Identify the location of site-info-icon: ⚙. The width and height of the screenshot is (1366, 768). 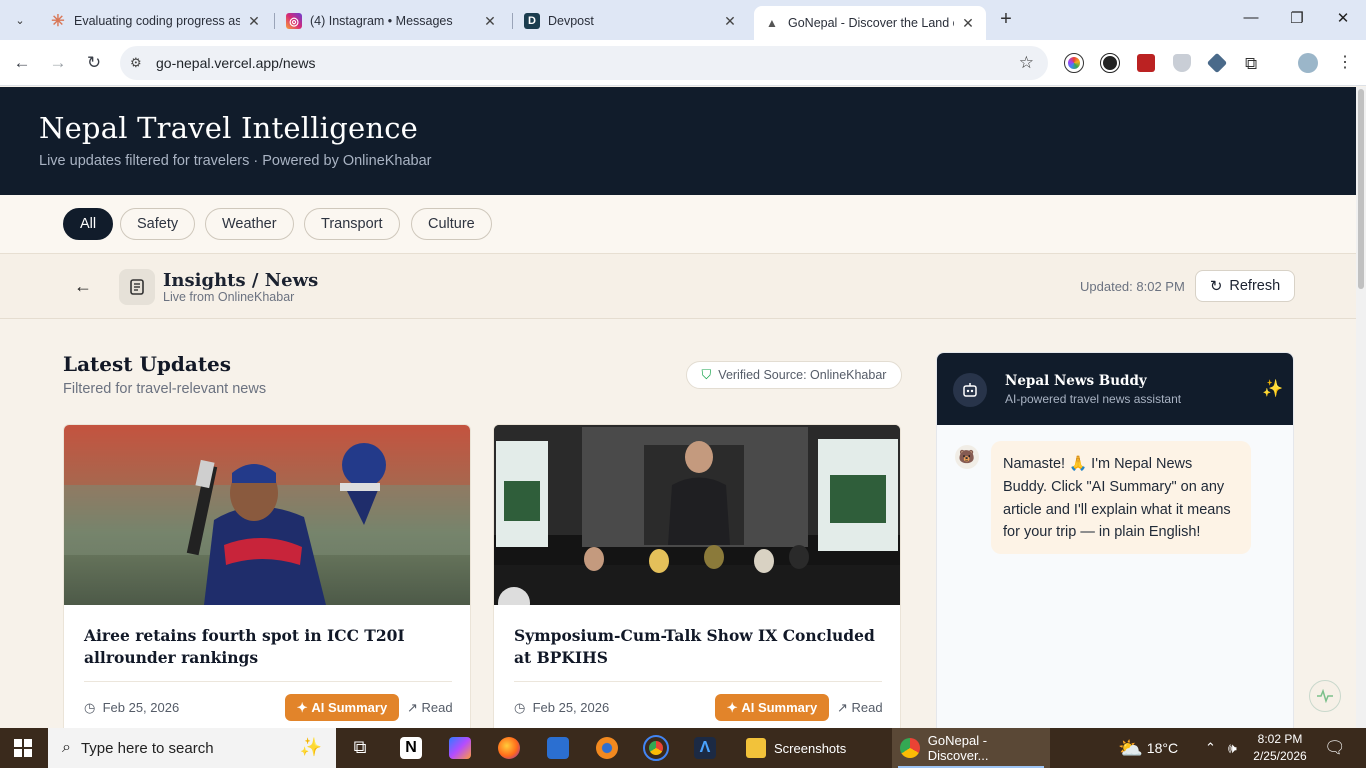
(140, 63).